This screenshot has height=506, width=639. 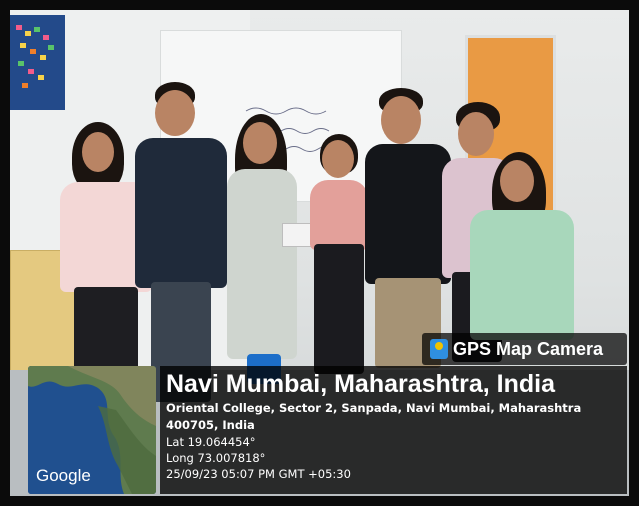 I want to click on location-title: Navi Mumbai, Maharashtra, India, so click(x=360, y=384).